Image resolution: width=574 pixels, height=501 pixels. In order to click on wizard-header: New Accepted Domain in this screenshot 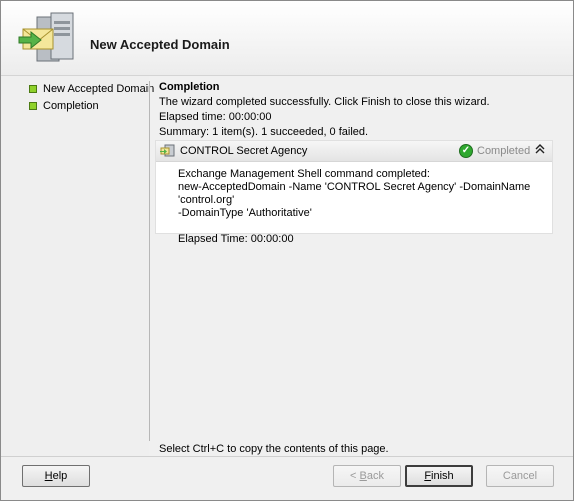, I will do `click(287, 38)`.